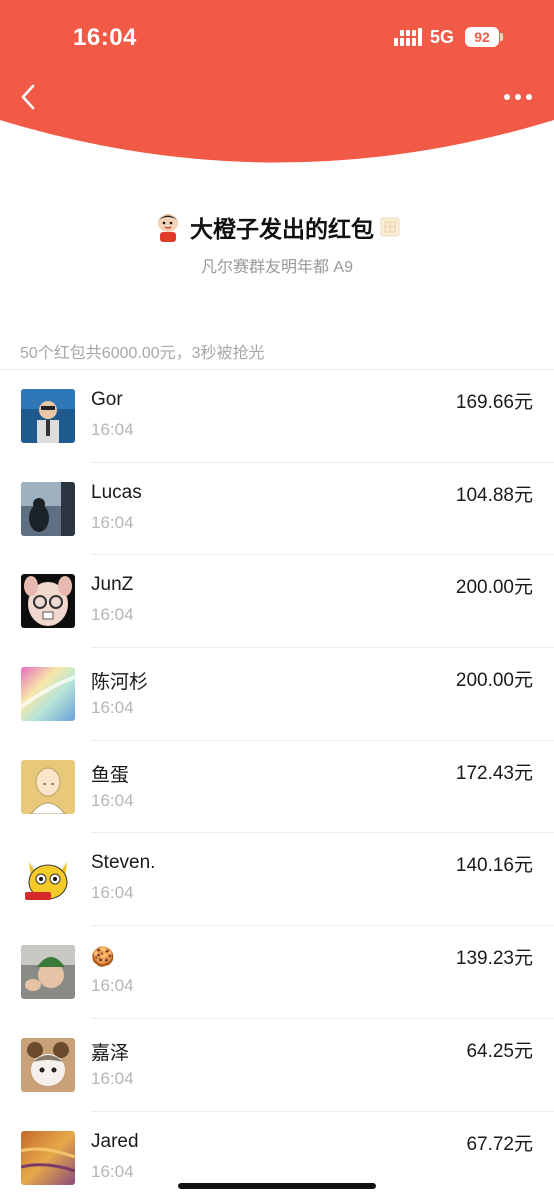 This screenshot has width=554, height=1200. I want to click on record-row: Gor 16:04 169.66元, so click(277, 416).